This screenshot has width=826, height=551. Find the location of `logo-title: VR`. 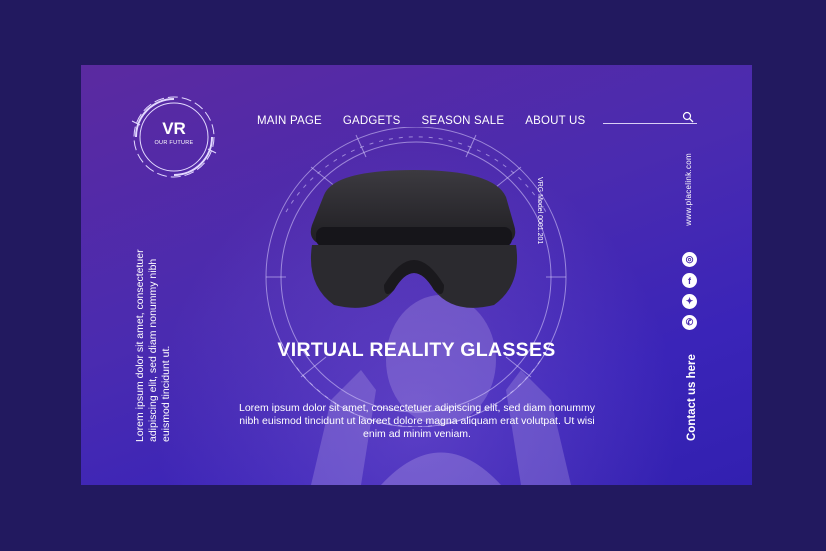

logo-title: VR is located at coordinates (174, 128).